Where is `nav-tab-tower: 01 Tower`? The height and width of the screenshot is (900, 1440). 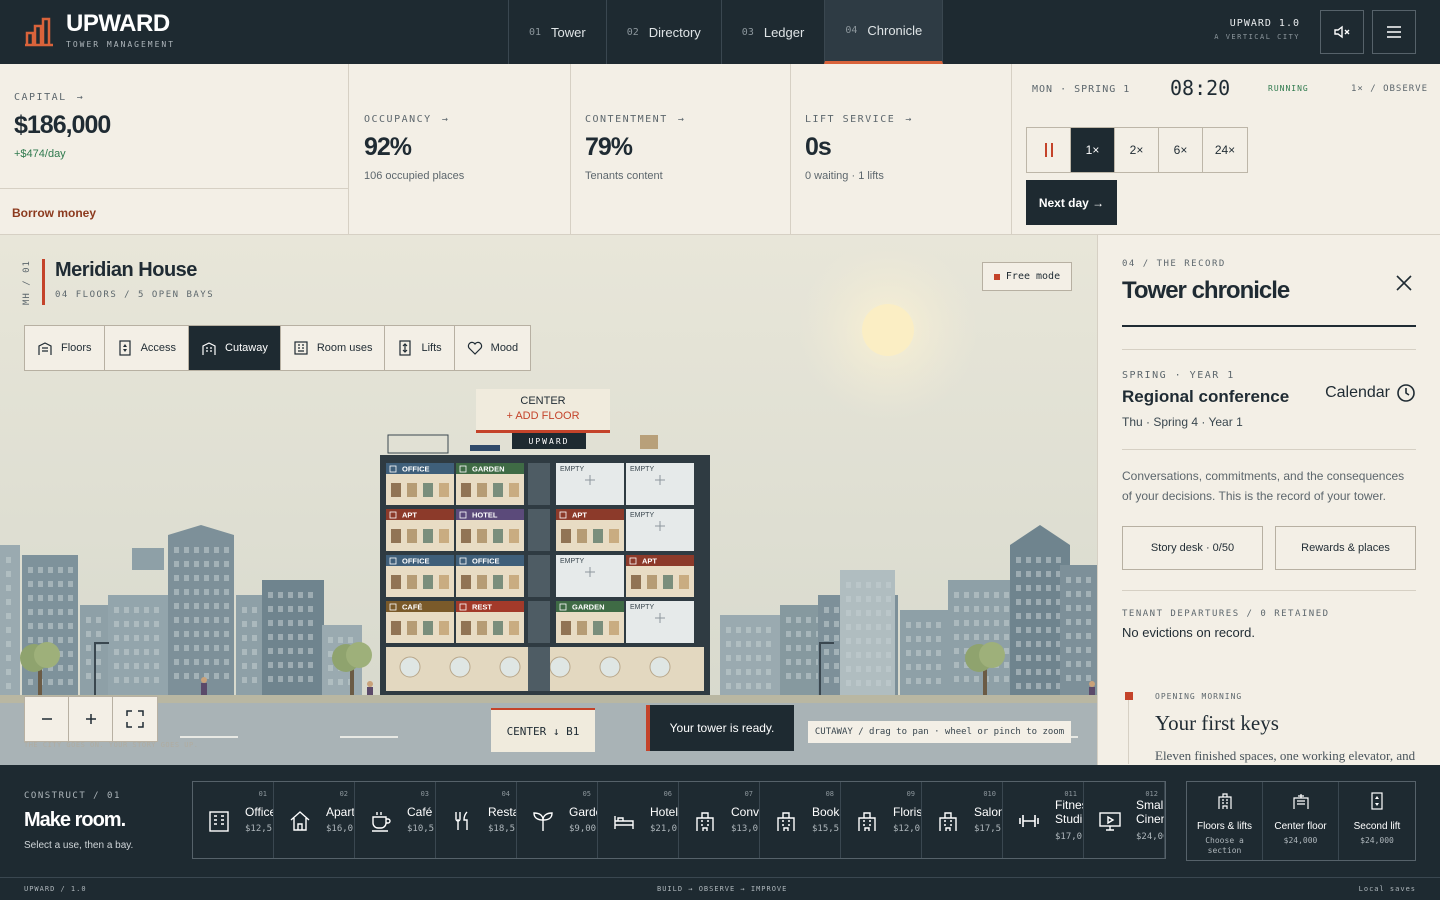
nav-tab-tower: 01 Tower is located at coordinates (557, 32).